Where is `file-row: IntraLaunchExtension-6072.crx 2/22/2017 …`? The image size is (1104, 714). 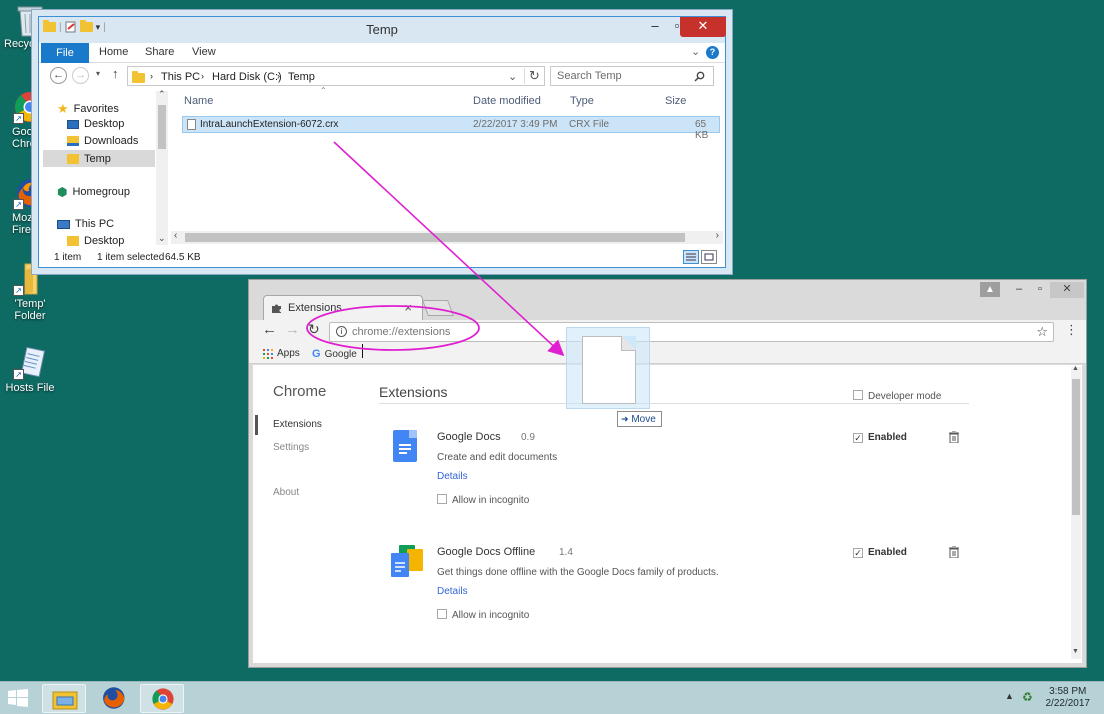 file-row: IntraLaunchExtension-6072.crx 2/22/2017 … is located at coordinates (451, 128).